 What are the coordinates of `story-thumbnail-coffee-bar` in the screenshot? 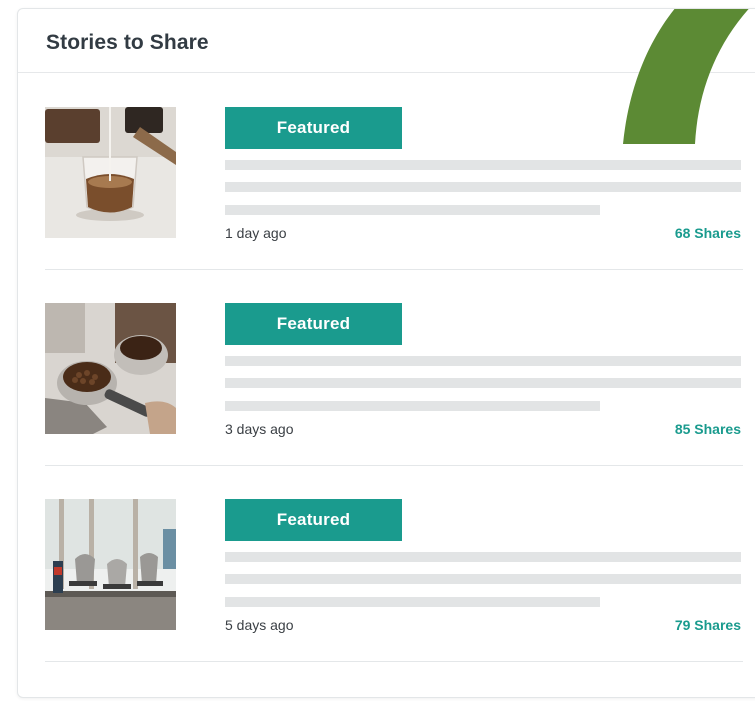 It's located at (110, 564).